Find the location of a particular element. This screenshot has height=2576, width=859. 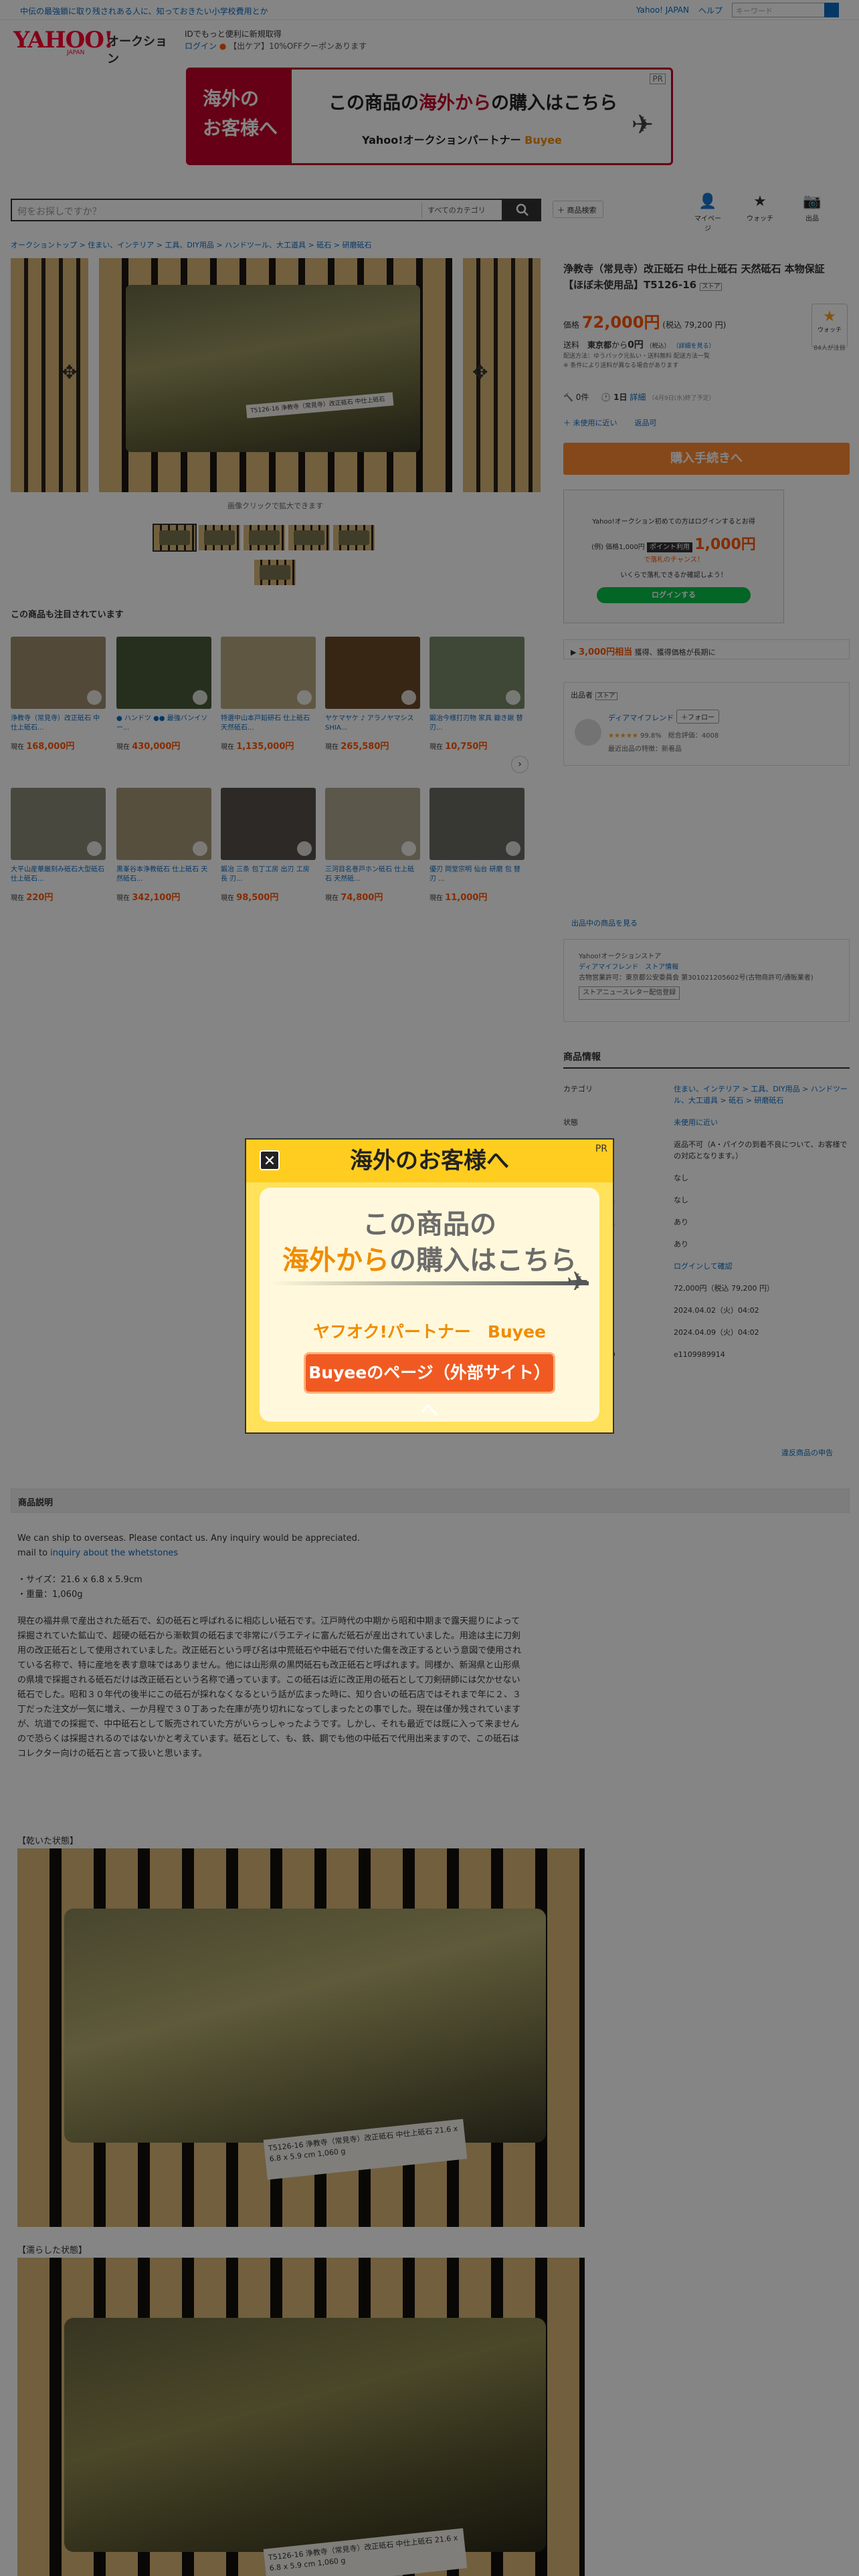

modal-header: 海外のお客様へ is located at coordinates (429, 1161).